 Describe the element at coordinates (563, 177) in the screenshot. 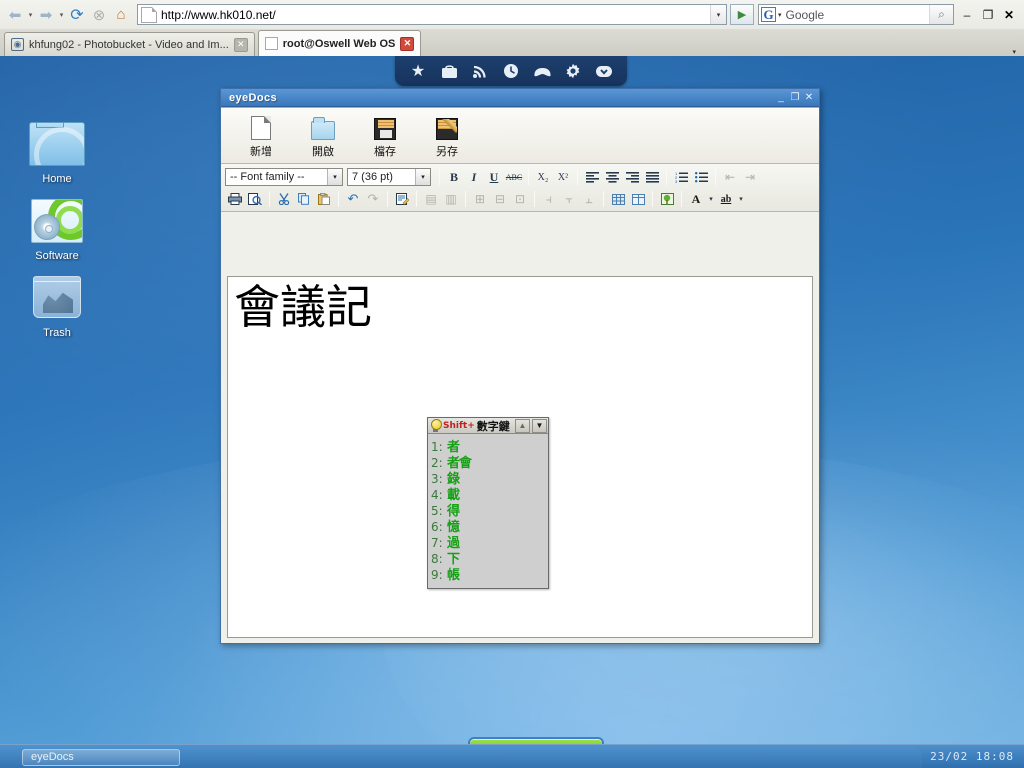

I see `superscript-button: X²` at that location.